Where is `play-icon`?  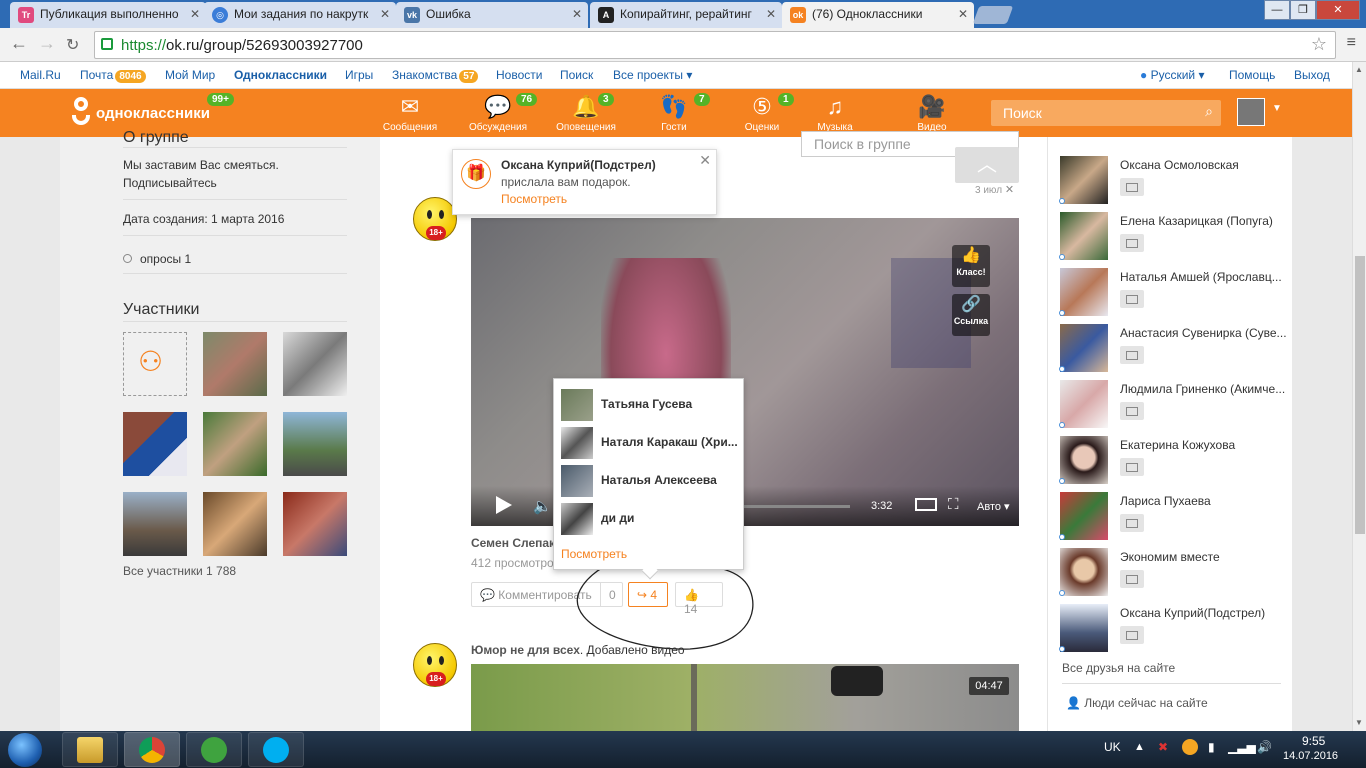 play-icon is located at coordinates (504, 505).